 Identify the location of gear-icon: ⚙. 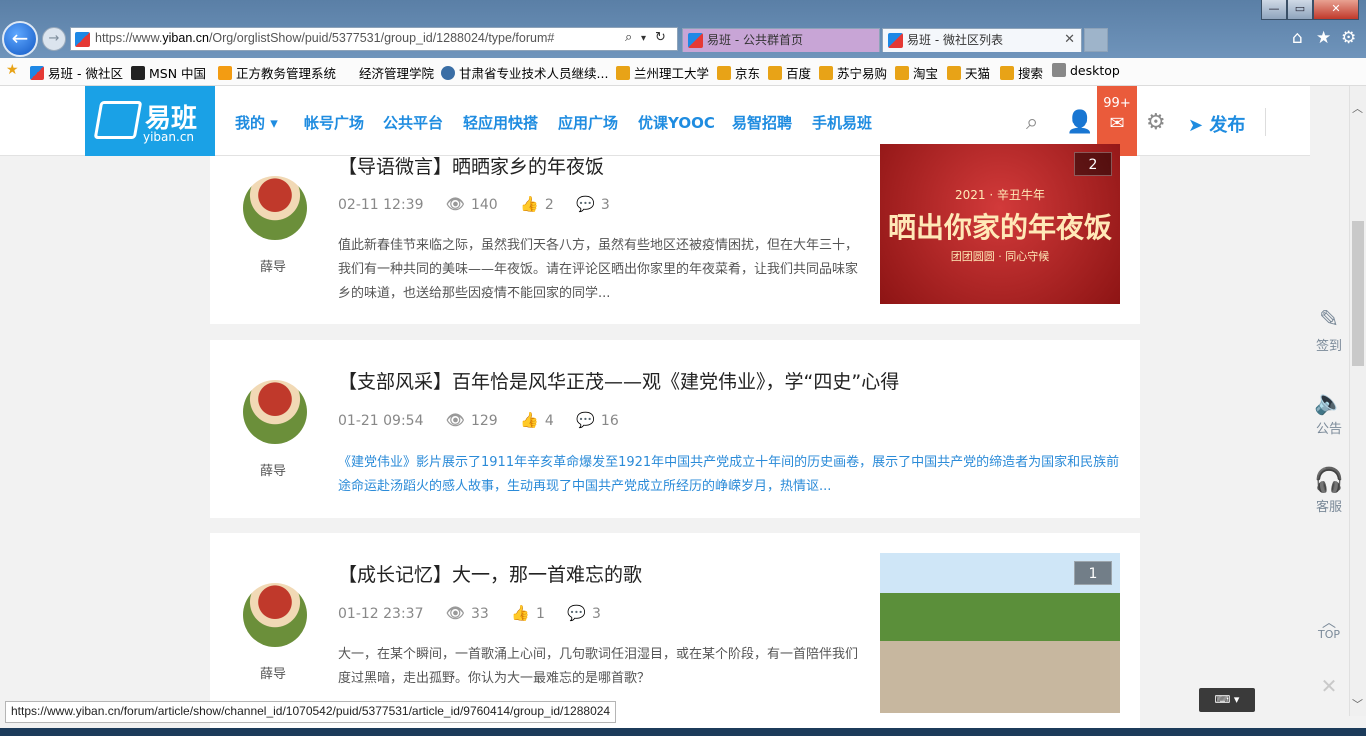
(1156, 122).